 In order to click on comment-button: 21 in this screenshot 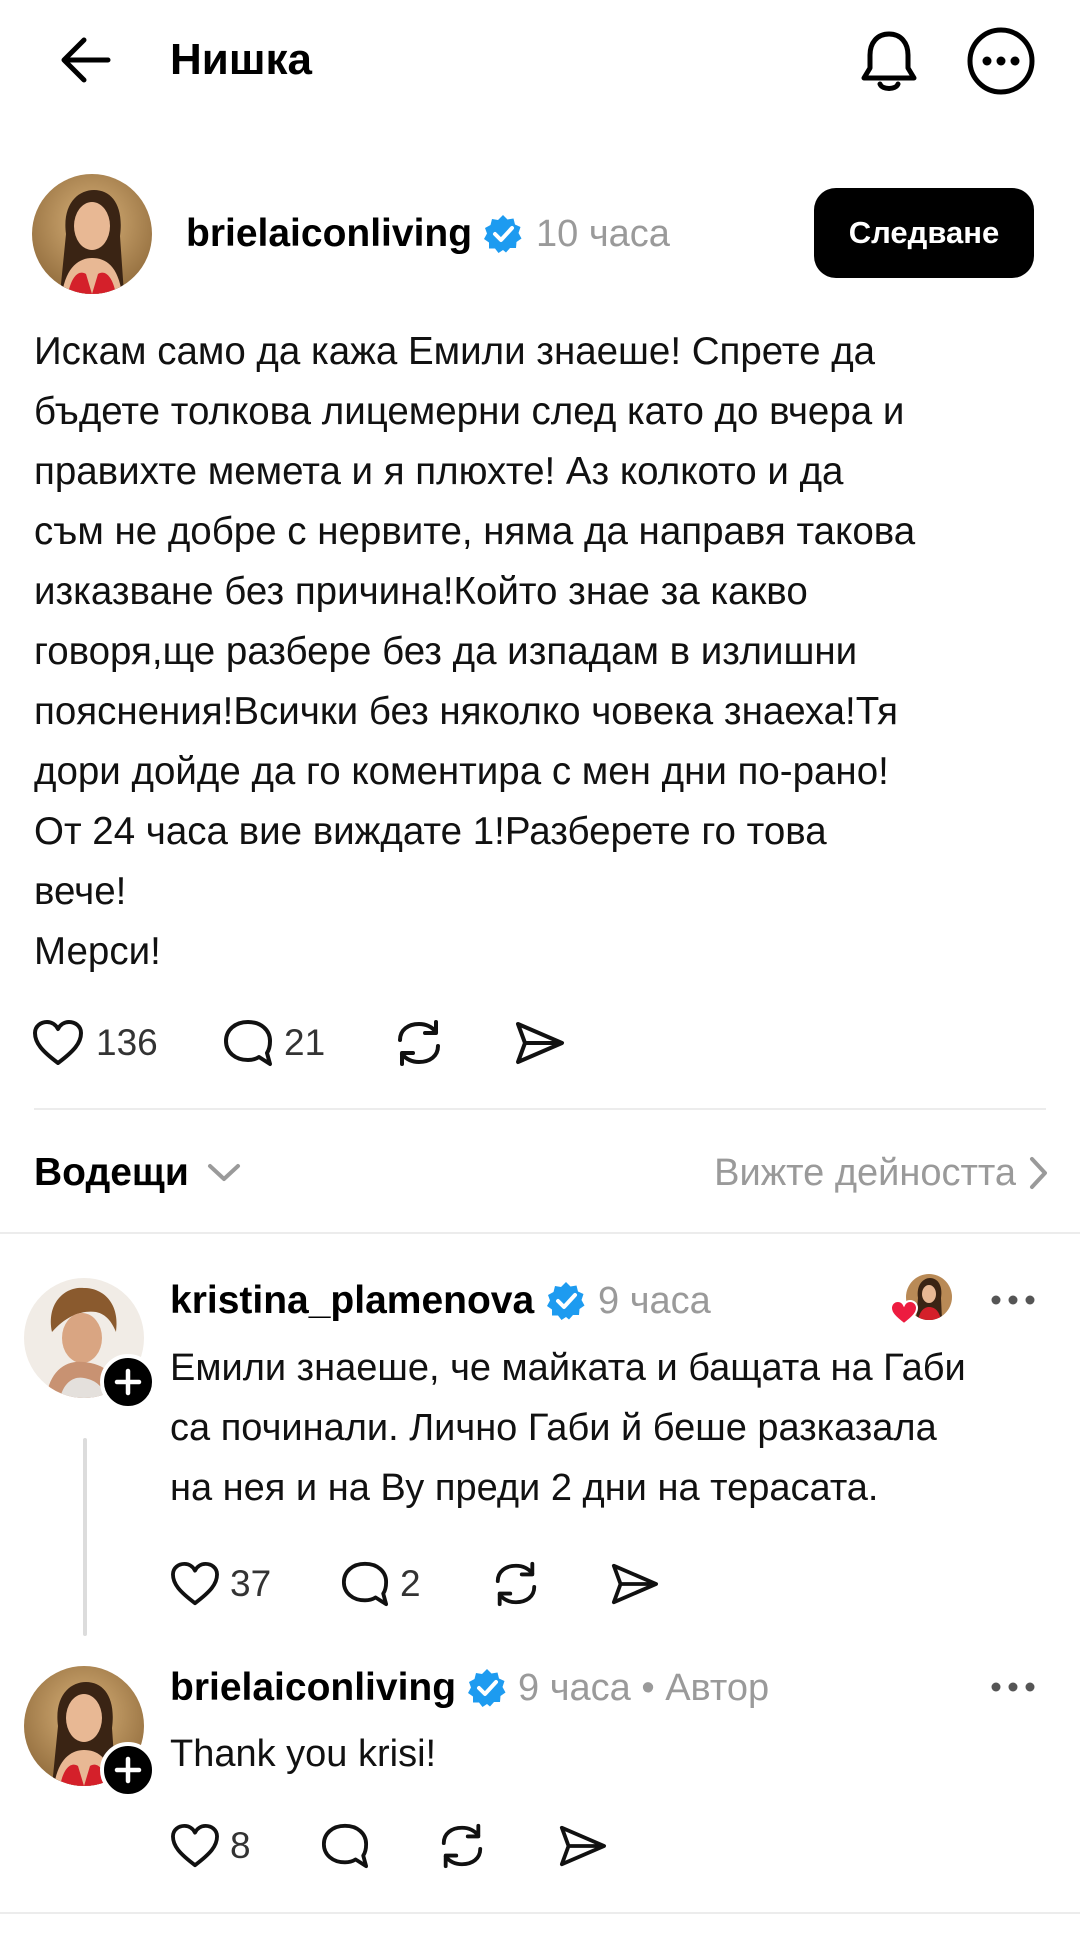, I will do `click(282, 1043)`.